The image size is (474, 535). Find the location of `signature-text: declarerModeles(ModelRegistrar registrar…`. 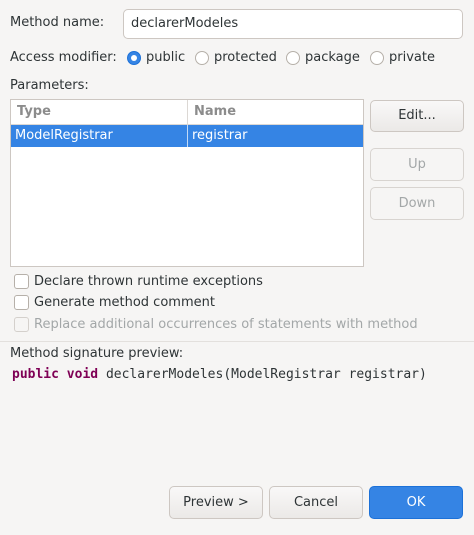

signature-text: declarerModeles(ModelRegistrar registrar… is located at coordinates (266, 374).